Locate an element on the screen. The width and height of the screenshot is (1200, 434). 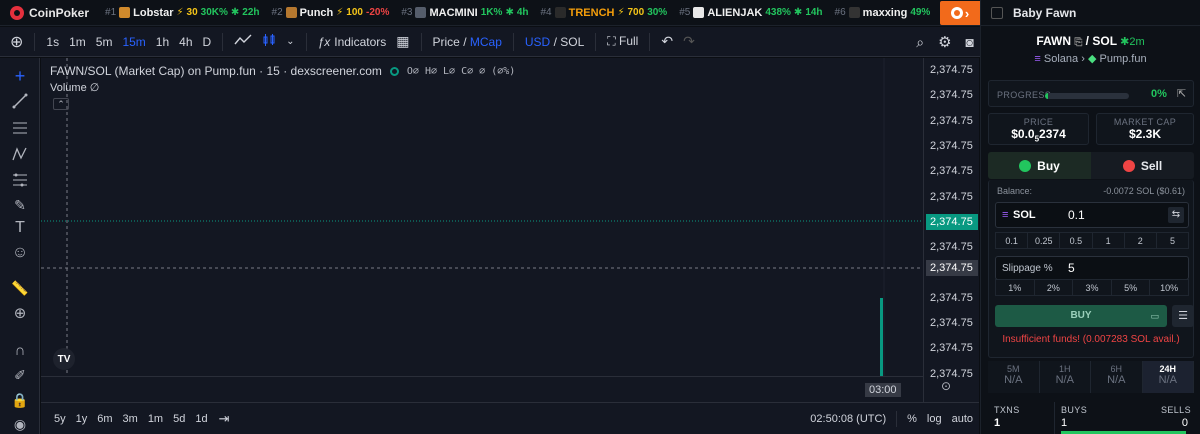
window-icon is located at coordinates (997, 12).